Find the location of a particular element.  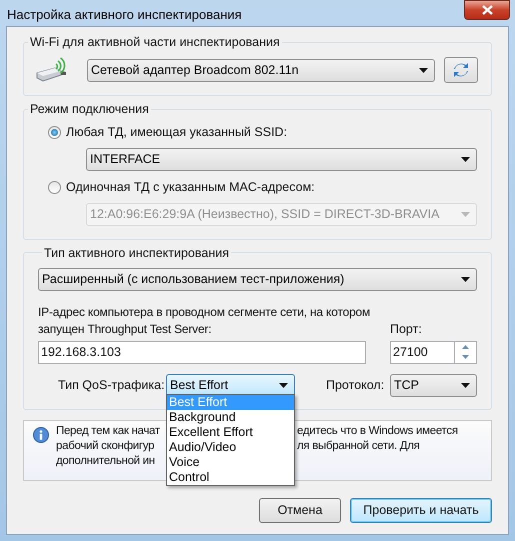

dropdown-option: Excellent Effort is located at coordinates (230, 432).